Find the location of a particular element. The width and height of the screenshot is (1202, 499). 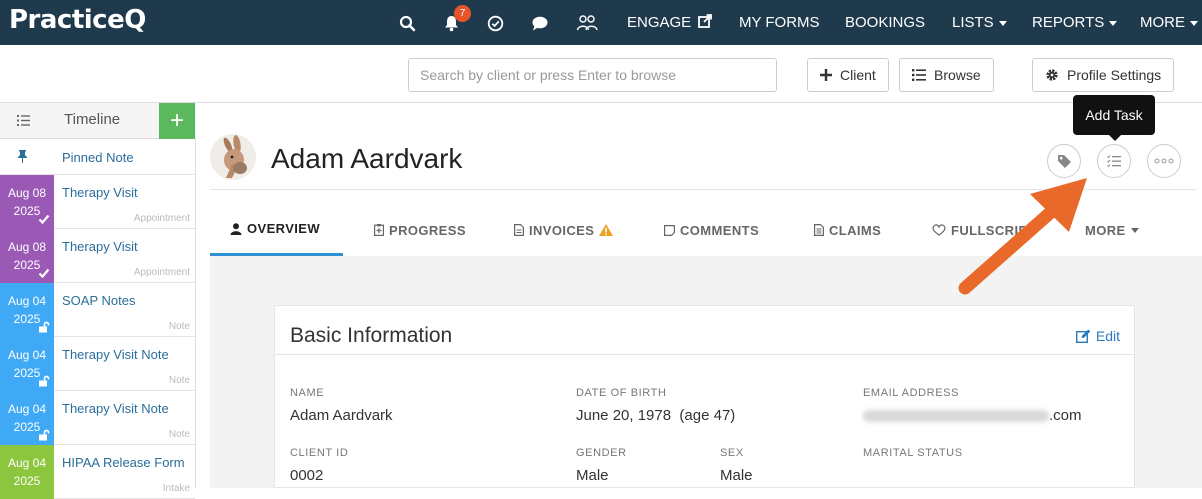

plus-icon: + is located at coordinates (176, 120).